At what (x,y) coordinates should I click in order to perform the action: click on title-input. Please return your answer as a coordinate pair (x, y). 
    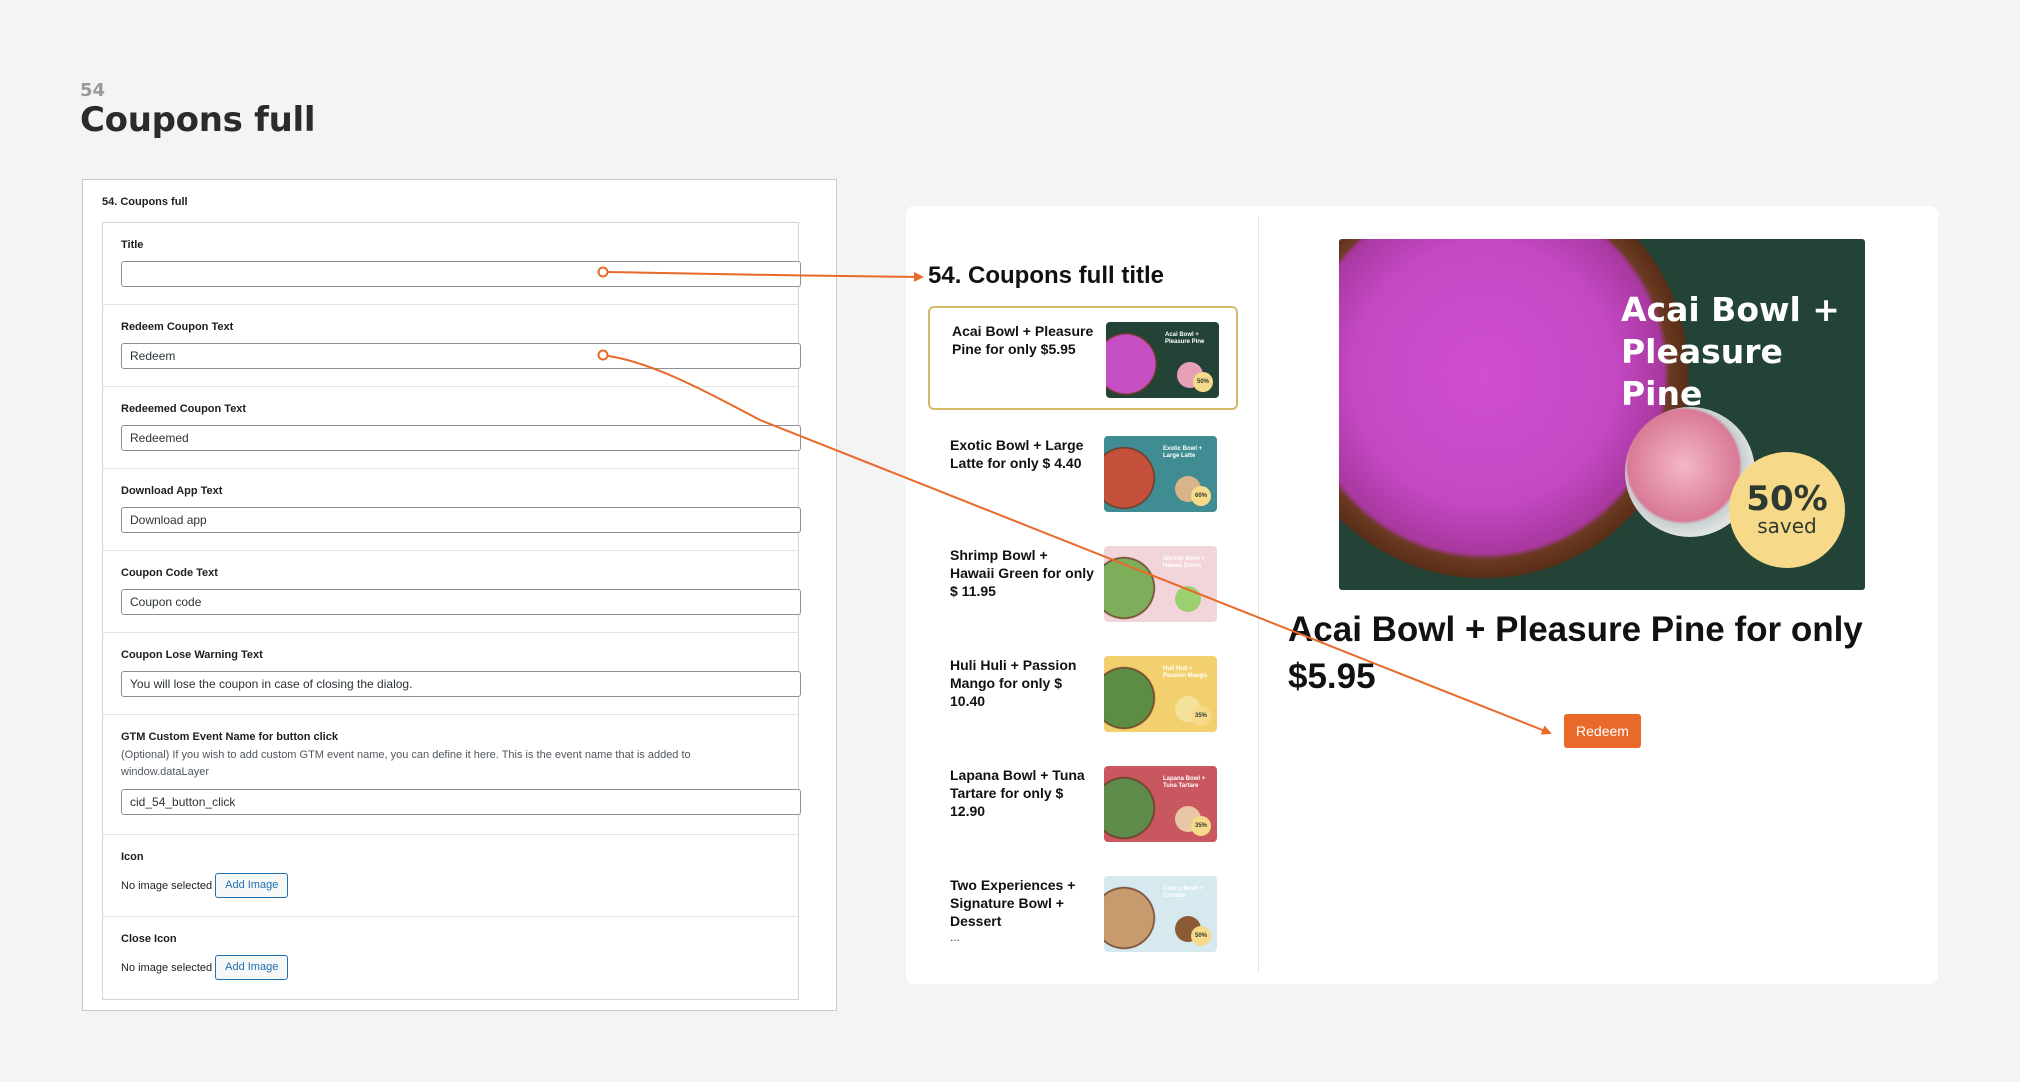
    Looking at the image, I should click on (461, 274).